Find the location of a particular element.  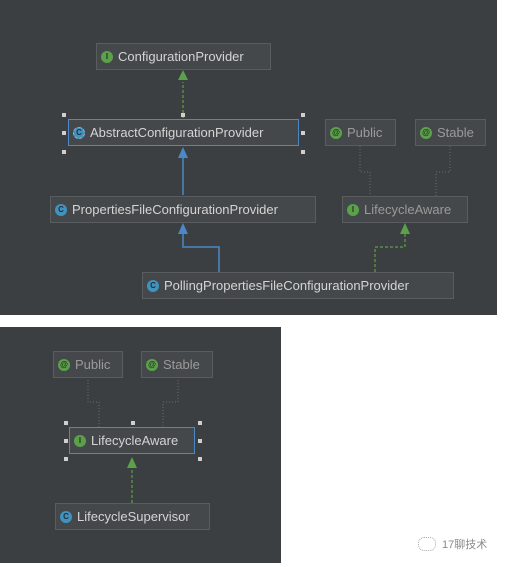

edge-polling-implements-lifecycle-aware is located at coordinates (390, 253).